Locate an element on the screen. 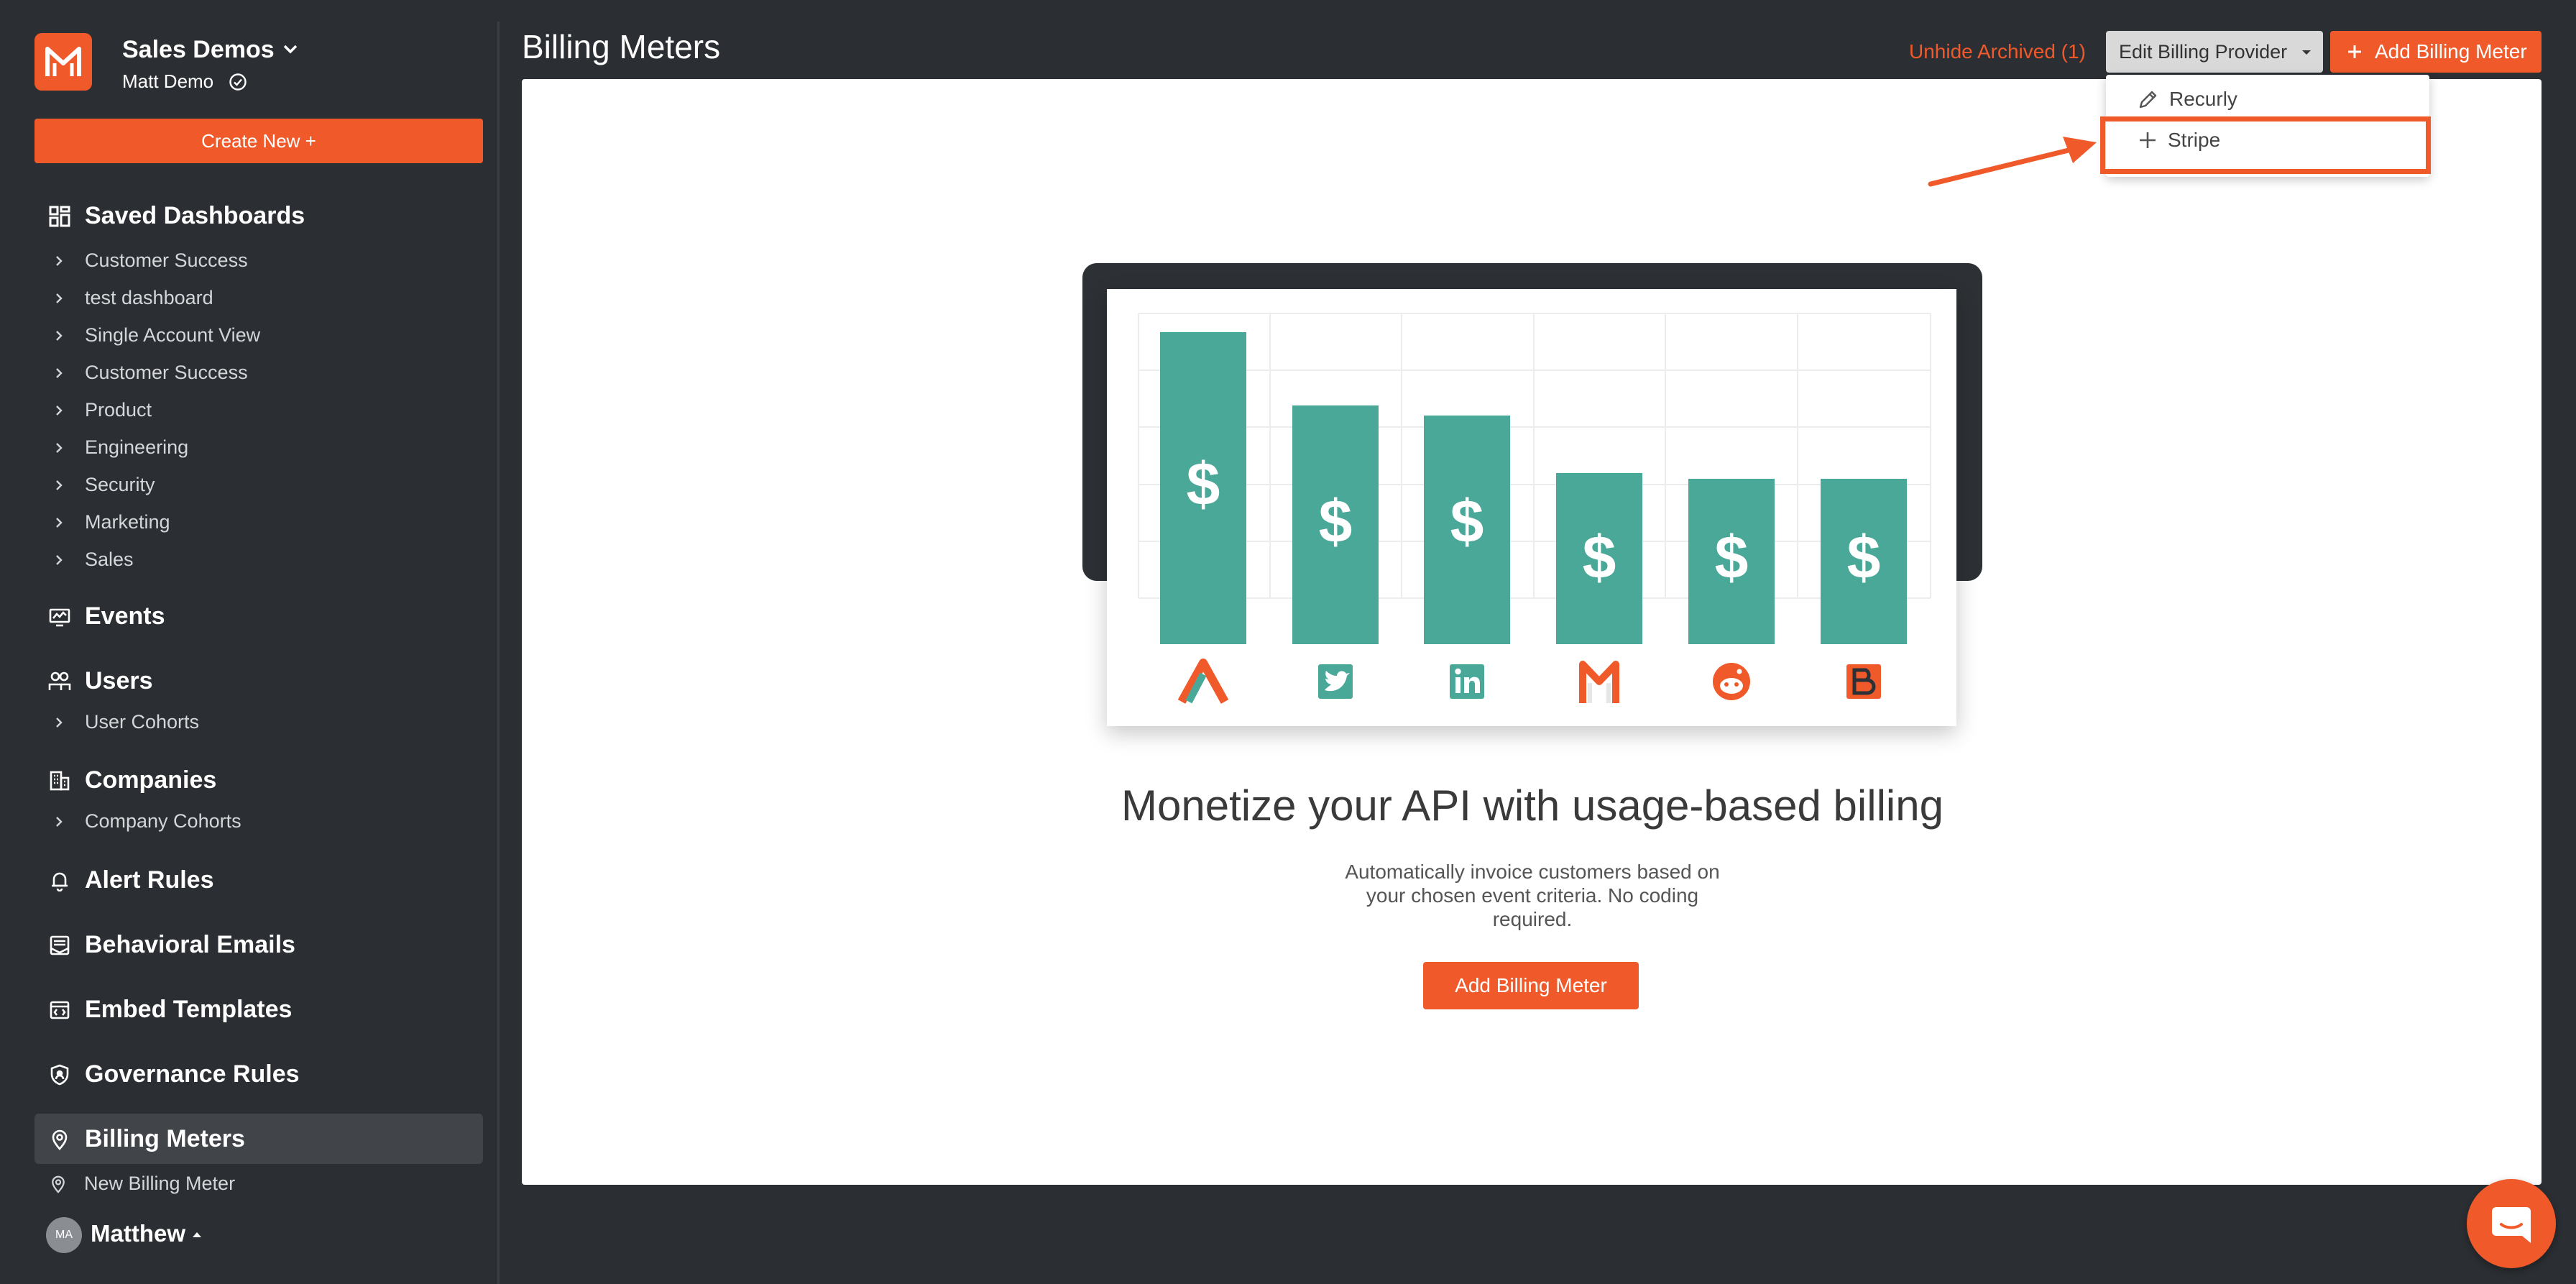  nav-label: Users is located at coordinates (119, 680).